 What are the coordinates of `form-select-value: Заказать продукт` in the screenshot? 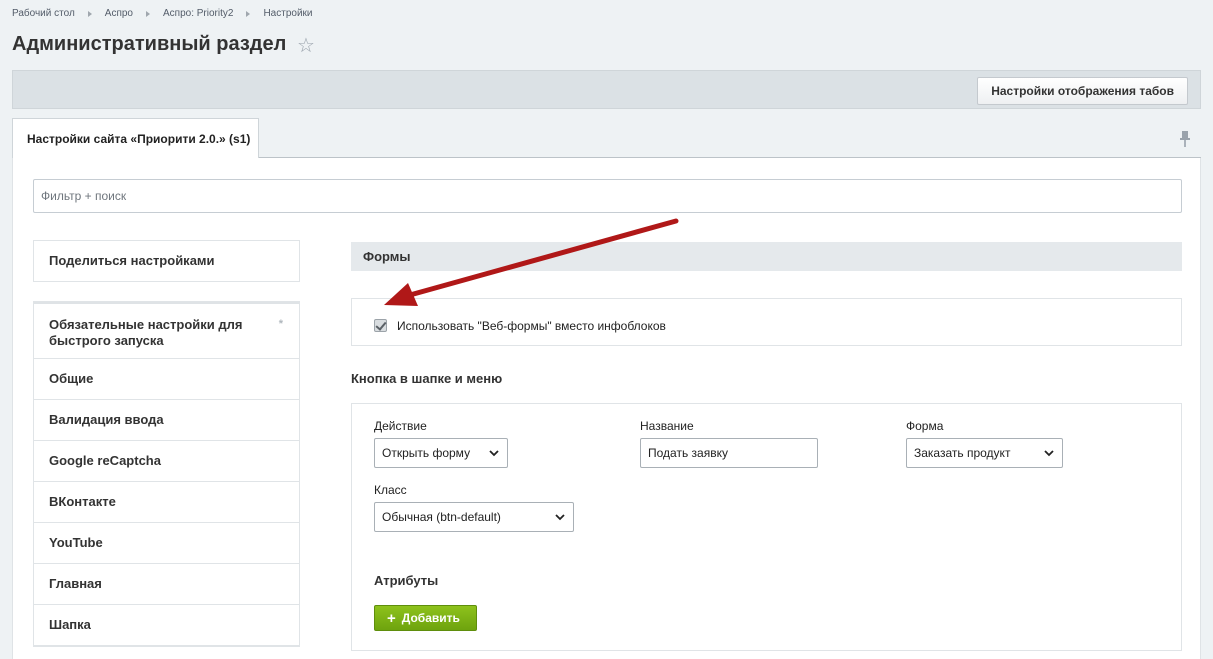 It's located at (962, 453).